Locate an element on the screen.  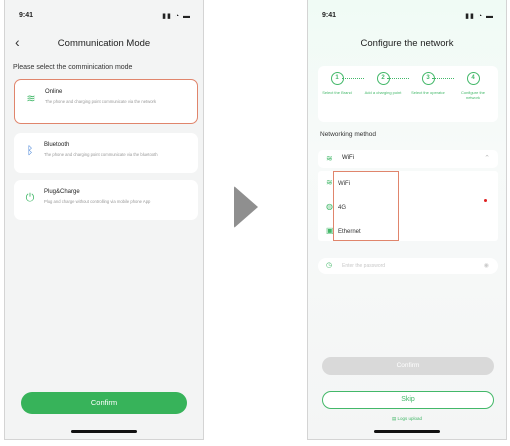
step-2: 2 Add a charging point is located at coordinates (383, 83).